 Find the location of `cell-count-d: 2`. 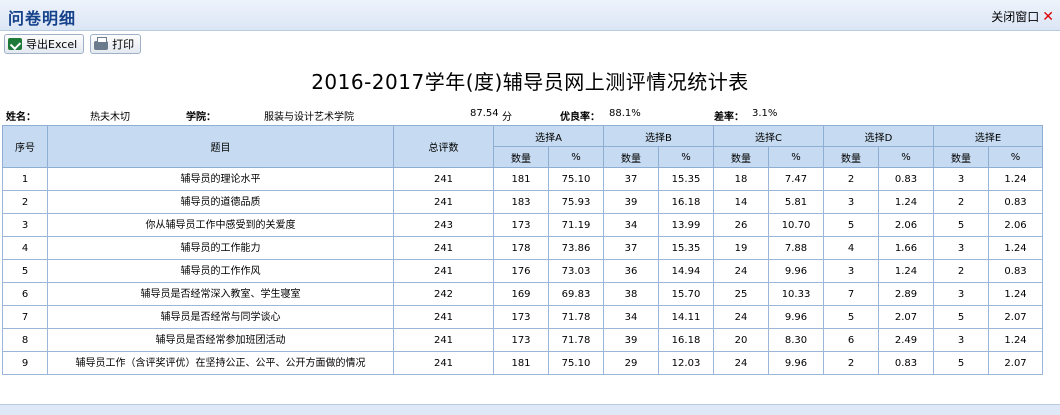

cell-count-d: 2 is located at coordinates (851, 363).